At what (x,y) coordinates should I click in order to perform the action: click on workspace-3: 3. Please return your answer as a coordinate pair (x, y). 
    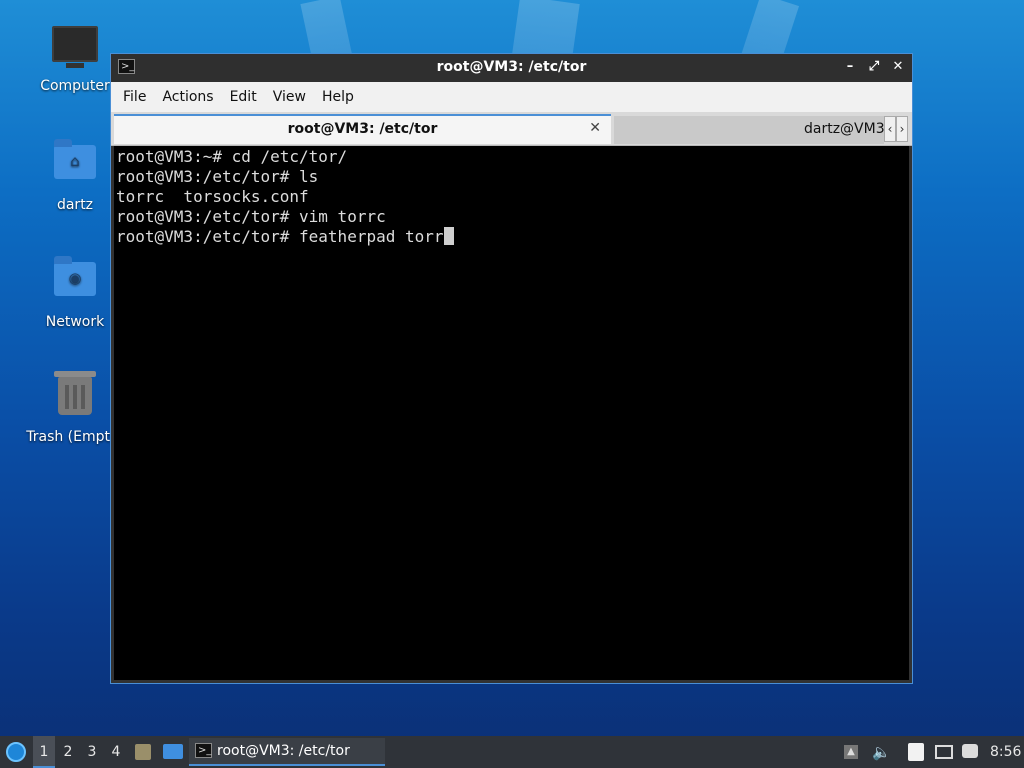
    Looking at the image, I should click on (92, 752).